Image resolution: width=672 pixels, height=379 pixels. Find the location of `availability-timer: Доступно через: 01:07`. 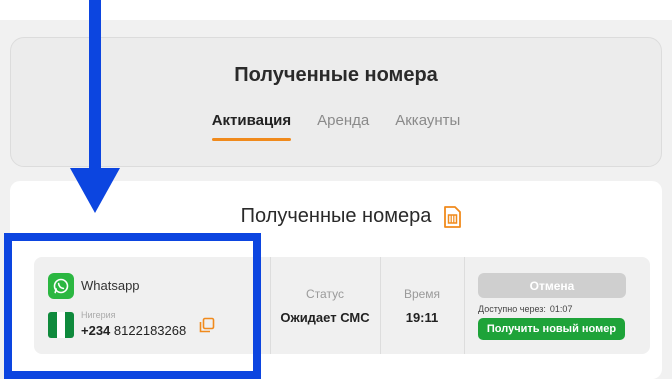

availability-timer: Доступно через: 01:07 is located at coordinates (525, 309).